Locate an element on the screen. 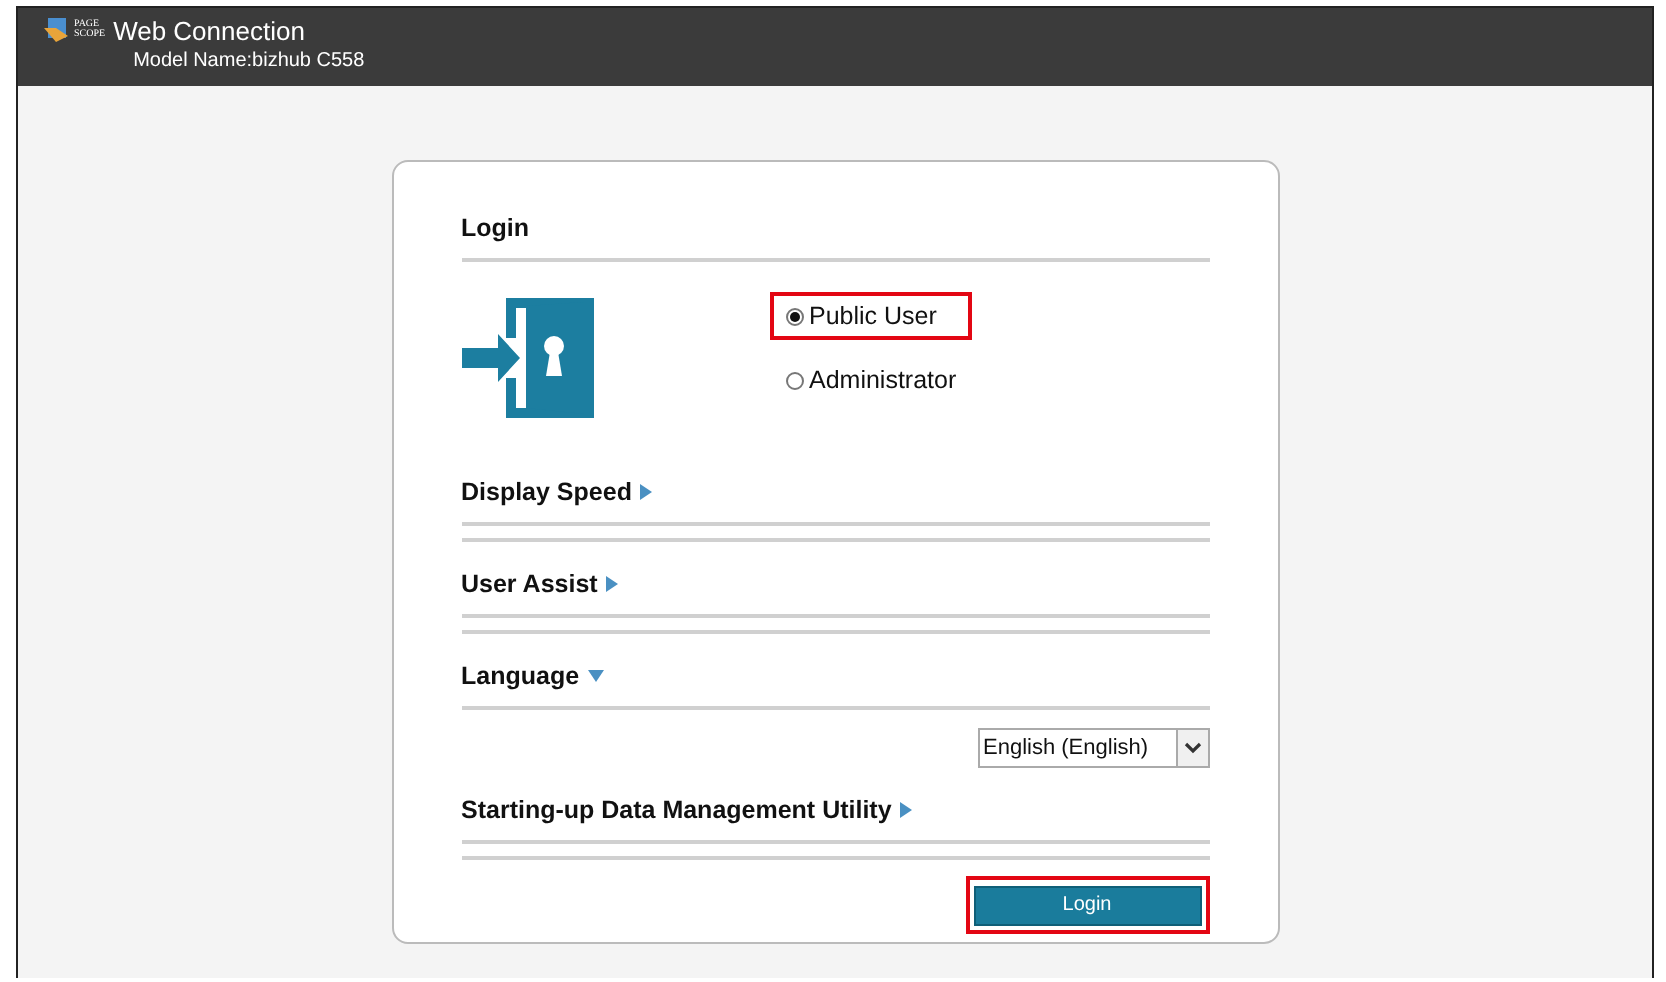 Image resolution: width=1666 pixels, height=982 pixels. section-toggle: Display Speed is located at coordinates (556, 492).